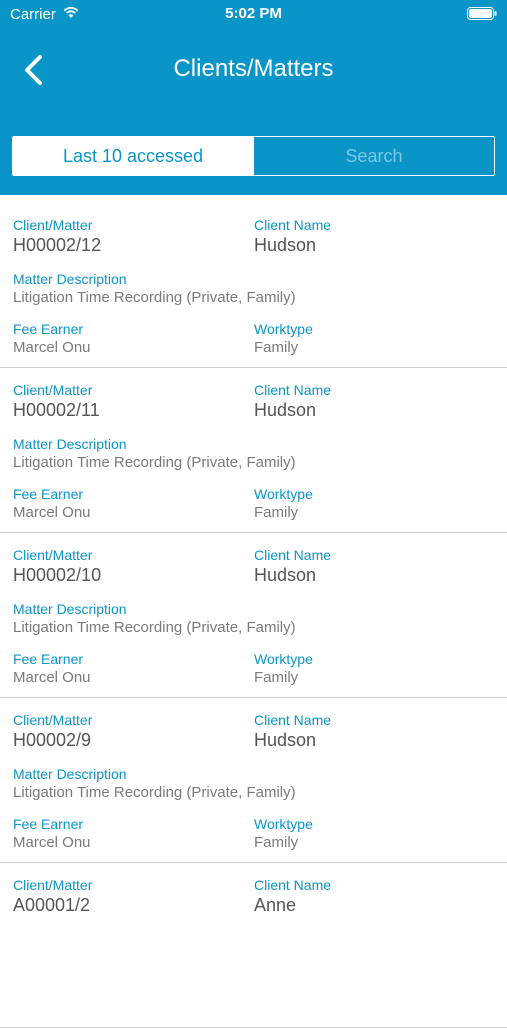 This screenshot has width=507, height=1028. What do you see at coordinates (133, 156) in the screenshot?
I see `tab-last-10-accessed: Last 10 accessed` at bounding box center [133, 156].